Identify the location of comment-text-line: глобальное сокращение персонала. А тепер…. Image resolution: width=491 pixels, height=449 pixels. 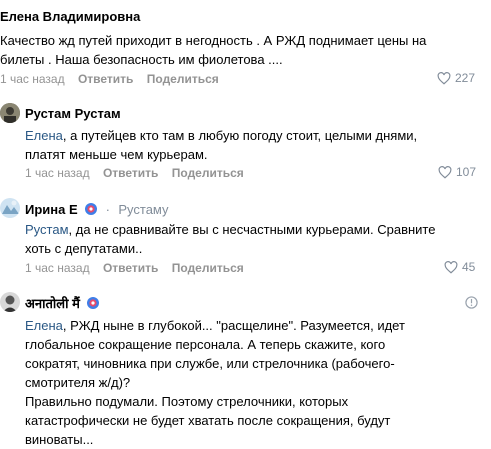
(205, 344).